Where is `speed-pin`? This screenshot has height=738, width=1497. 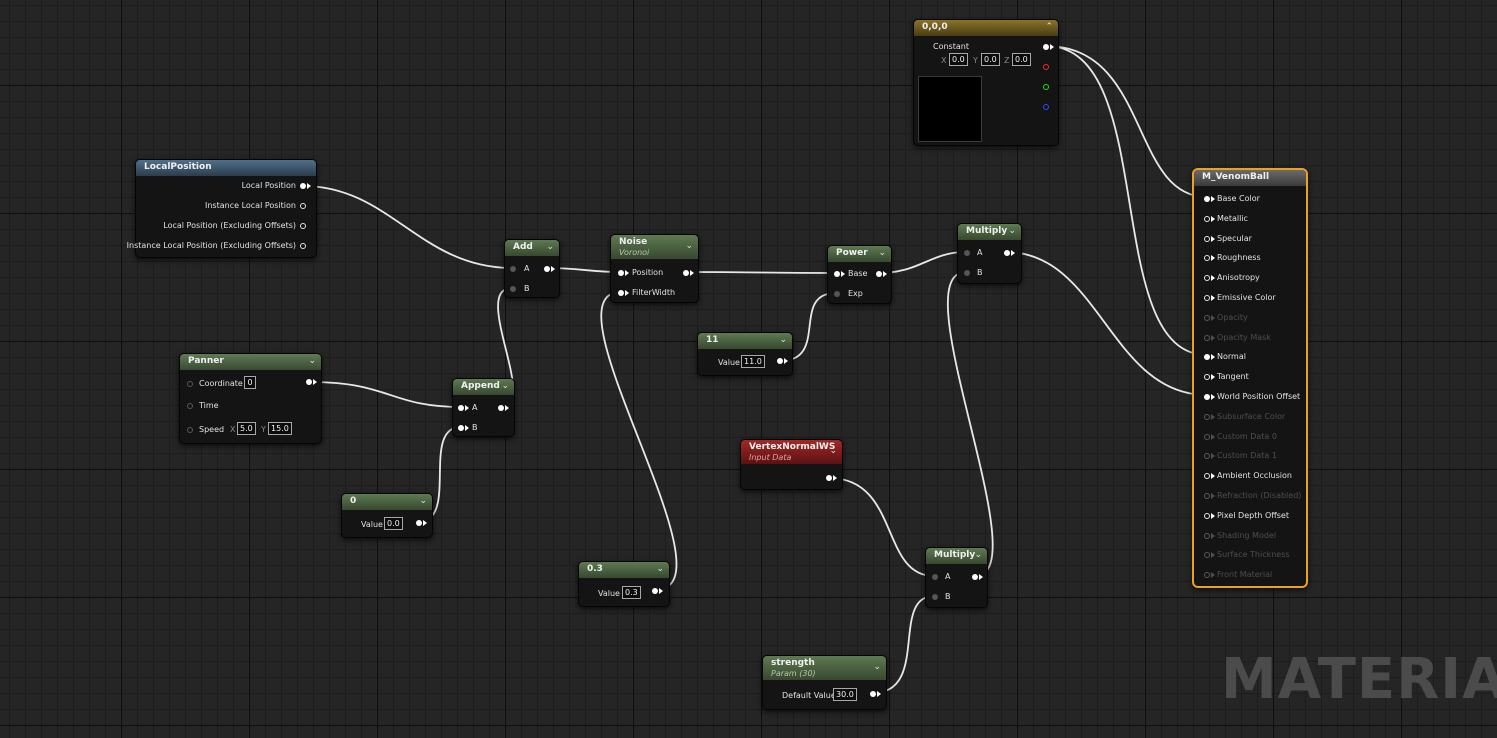
speed-pin is located at coordinates (190, 430).